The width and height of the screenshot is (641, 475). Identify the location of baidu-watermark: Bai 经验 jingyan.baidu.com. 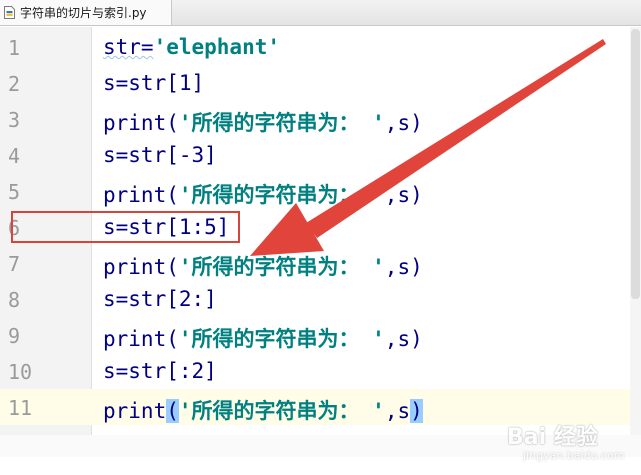
(567, 445).